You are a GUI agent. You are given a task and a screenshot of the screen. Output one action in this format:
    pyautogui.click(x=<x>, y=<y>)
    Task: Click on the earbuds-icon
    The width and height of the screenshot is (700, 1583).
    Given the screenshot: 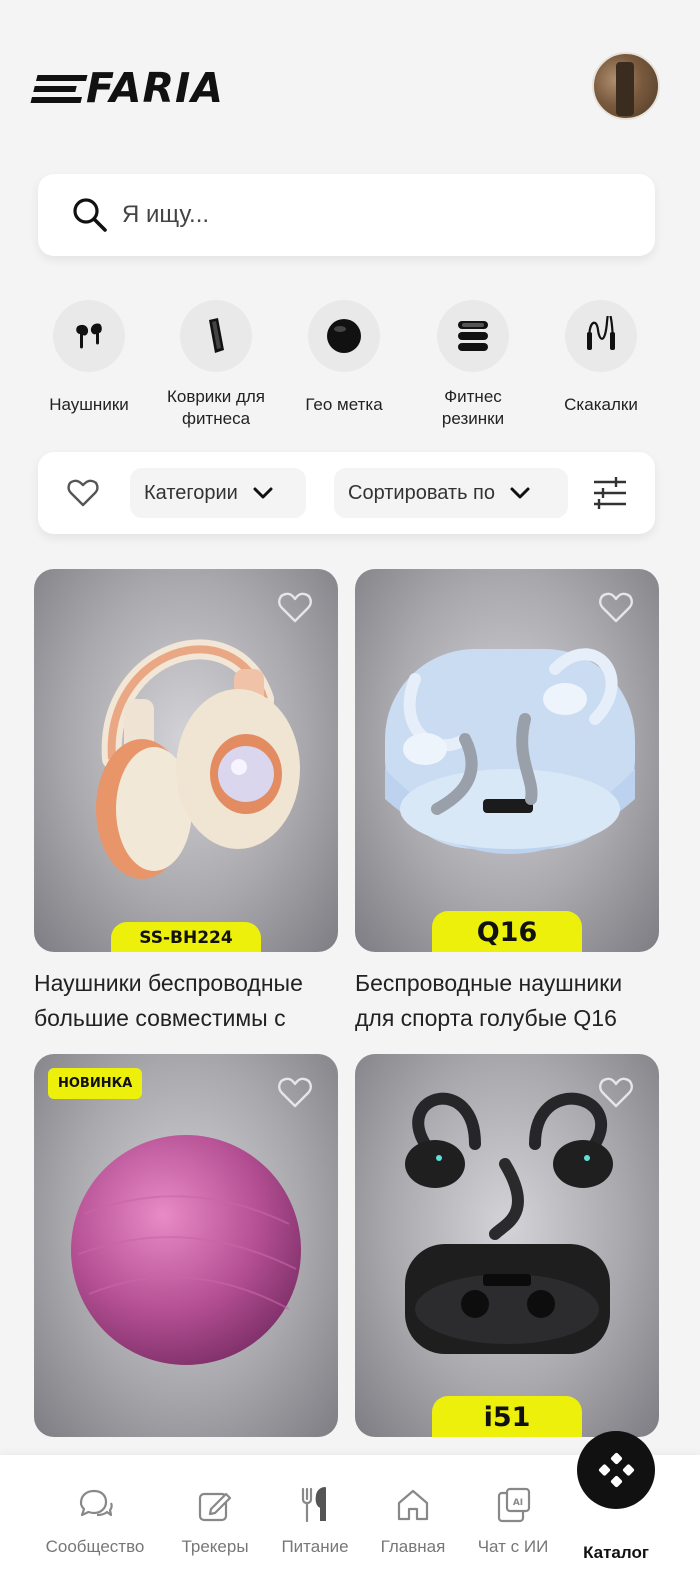 What is the action you would take?
    pyautogui.click(x=89, y=336)
    